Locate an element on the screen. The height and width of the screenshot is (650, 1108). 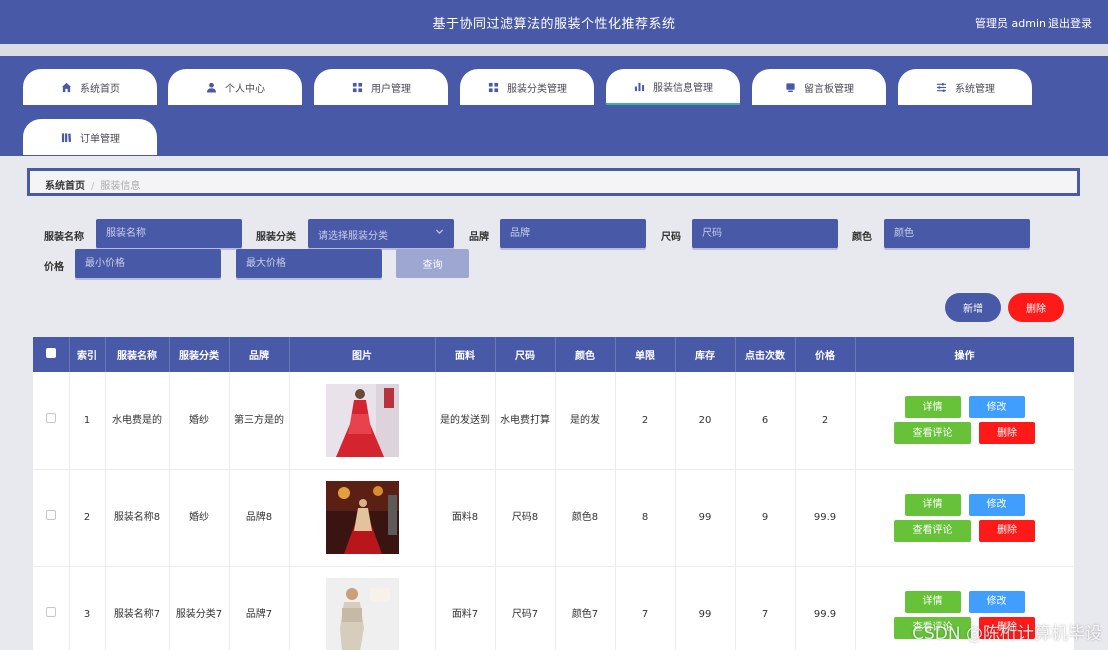
size-label: 尺码 is located at coordinates (671, 237).